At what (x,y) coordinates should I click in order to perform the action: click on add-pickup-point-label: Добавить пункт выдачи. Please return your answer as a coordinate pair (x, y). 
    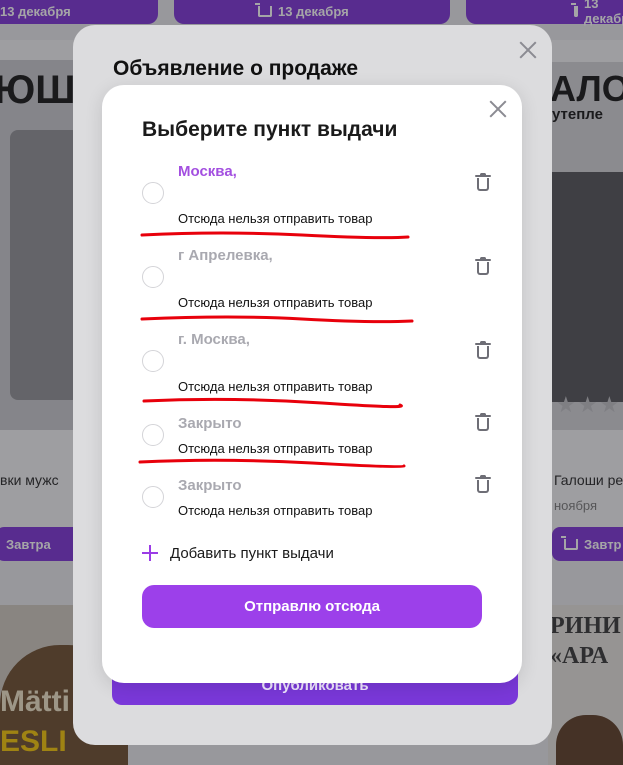
    Looking at the image, I should click on (252, 553).